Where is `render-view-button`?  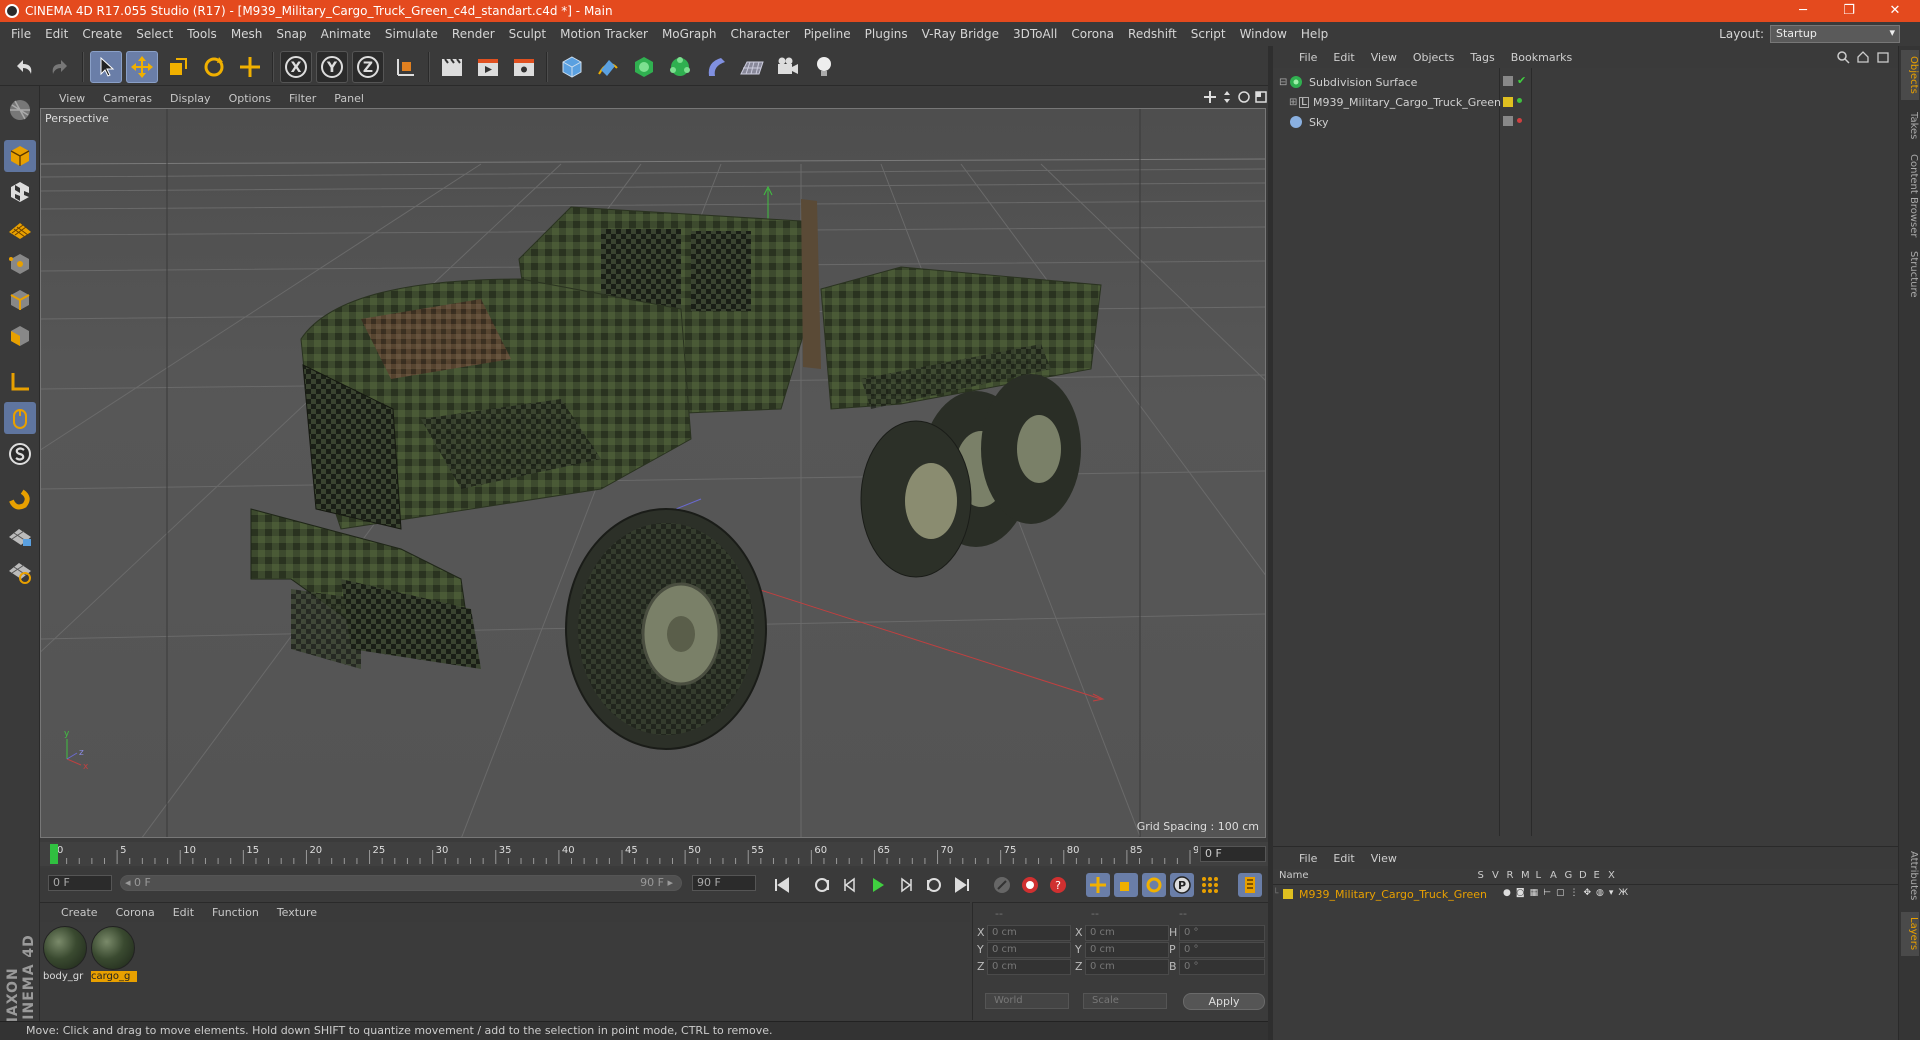 render-view-button is located at coordinates (452, 67).